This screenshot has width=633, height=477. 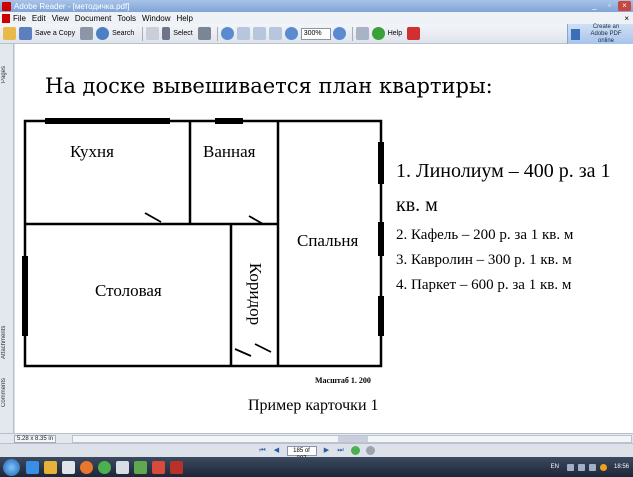 I want to click on skype-icon, so click(x=140, y=467).